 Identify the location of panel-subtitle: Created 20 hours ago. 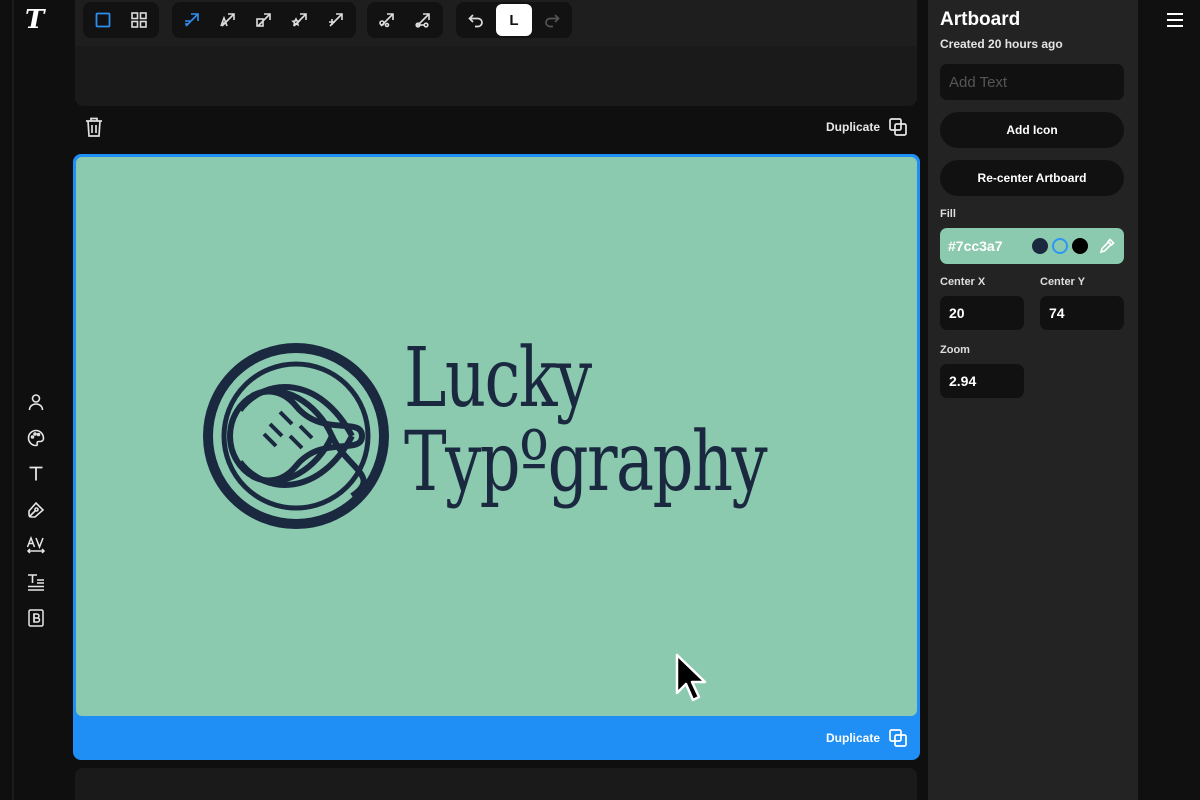
(1001, 44).